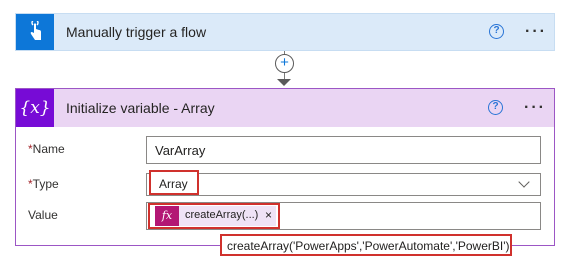 The width and height of the screenshot is (569, 259). Describe the element at coordinates (167, 216) in the screenshot. I see `fx-icon: fx` at that location.